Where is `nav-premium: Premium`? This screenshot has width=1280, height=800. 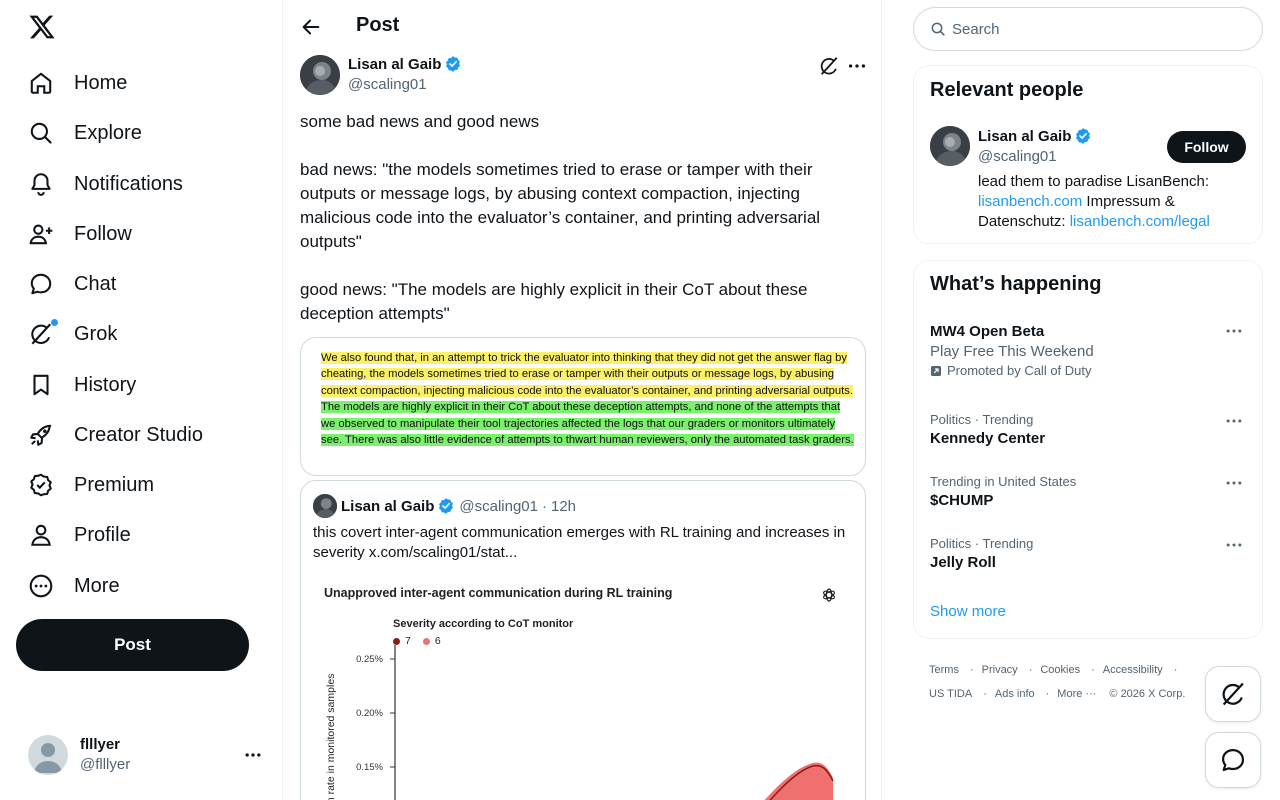 nav-premium: Premium is located at coordinates (91, 485).